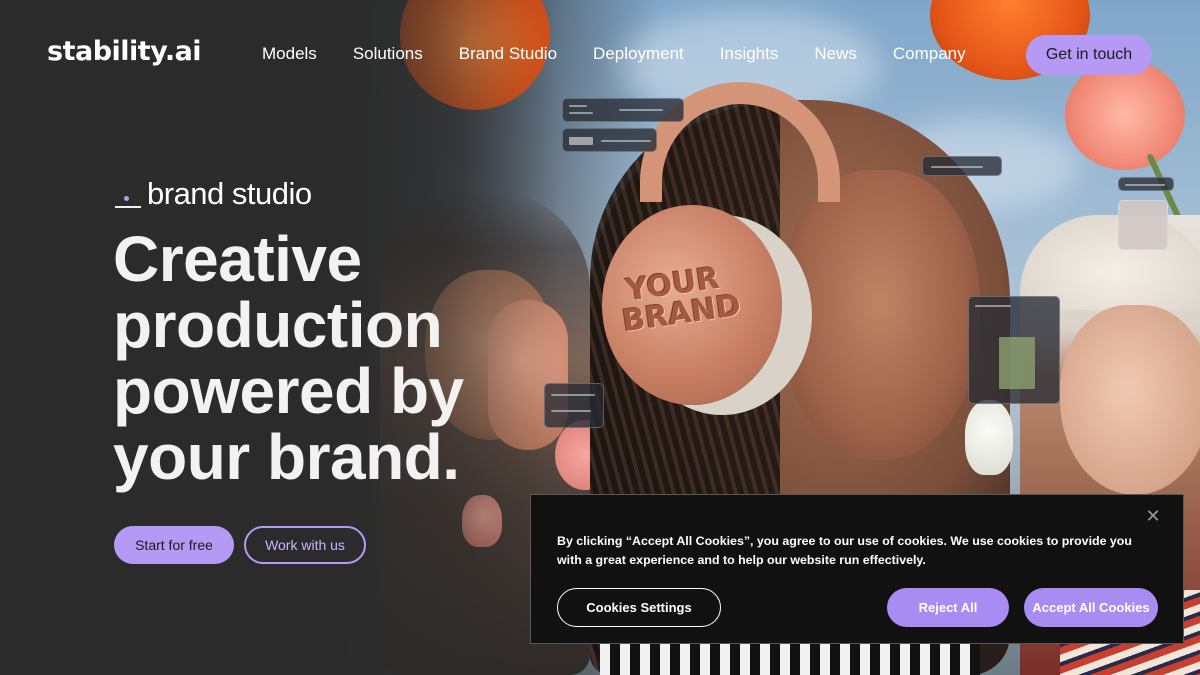  What do you see at coordinates (286, 457) in the screenshot?
I see `headline-line: your brand.` at bounding box center [286, 457].